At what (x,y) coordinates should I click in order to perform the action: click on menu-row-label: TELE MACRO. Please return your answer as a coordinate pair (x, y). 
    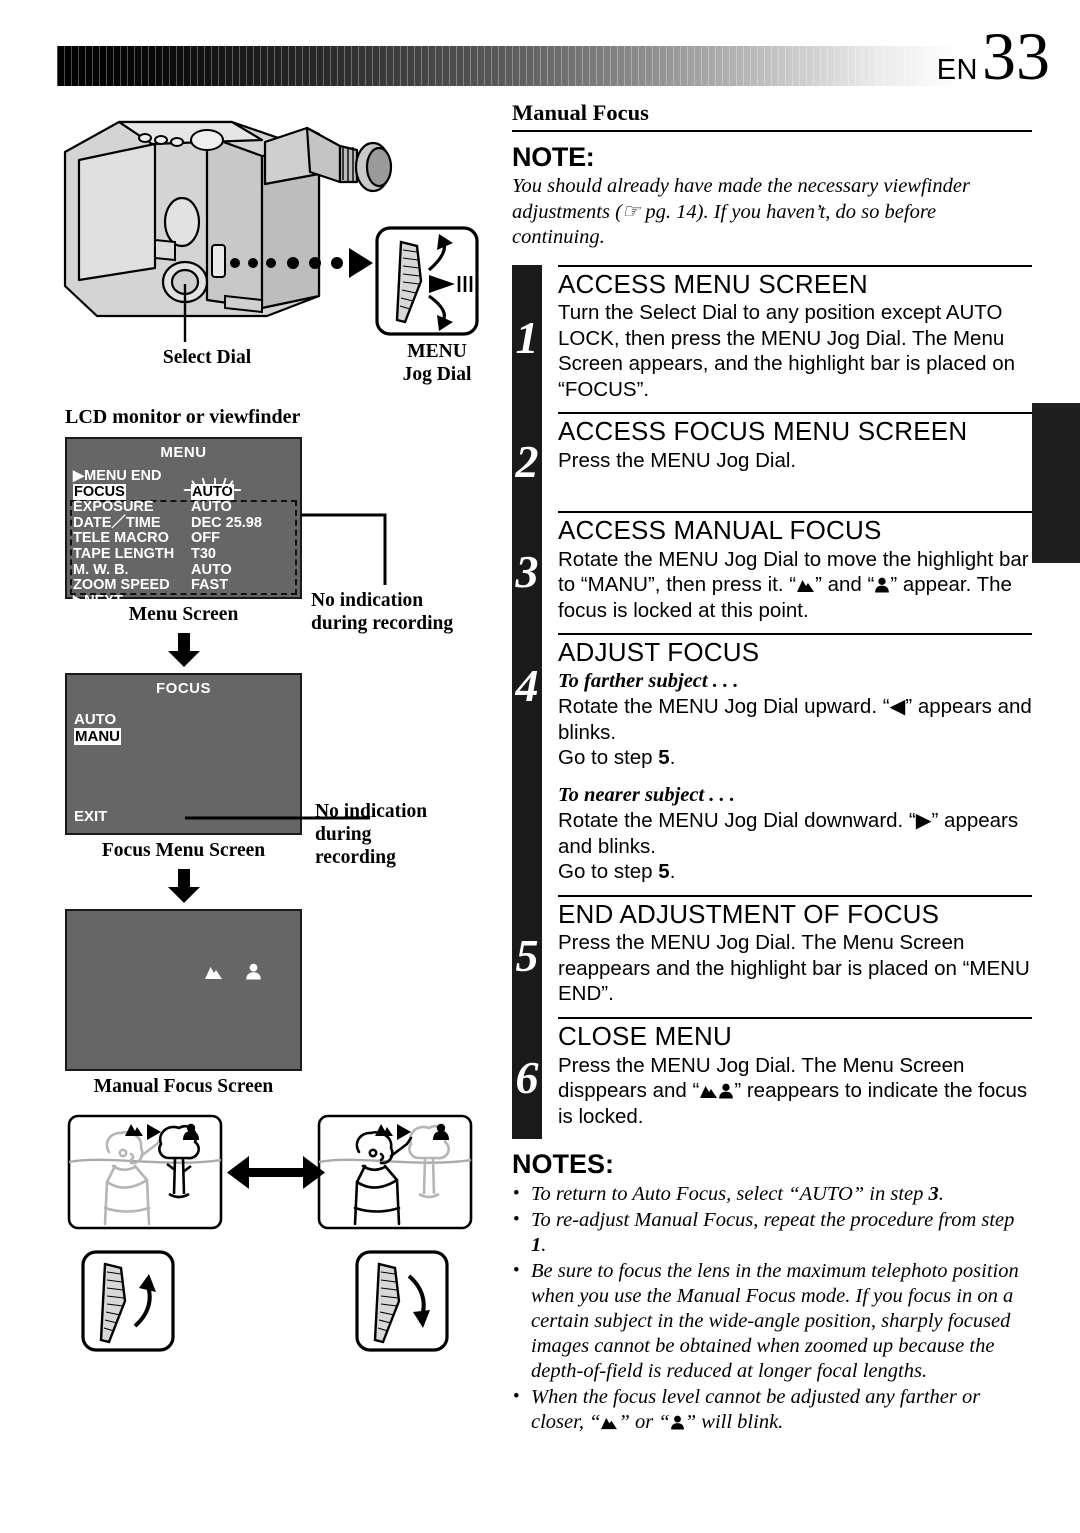
    Looking at the image, I should click on (121, 538).